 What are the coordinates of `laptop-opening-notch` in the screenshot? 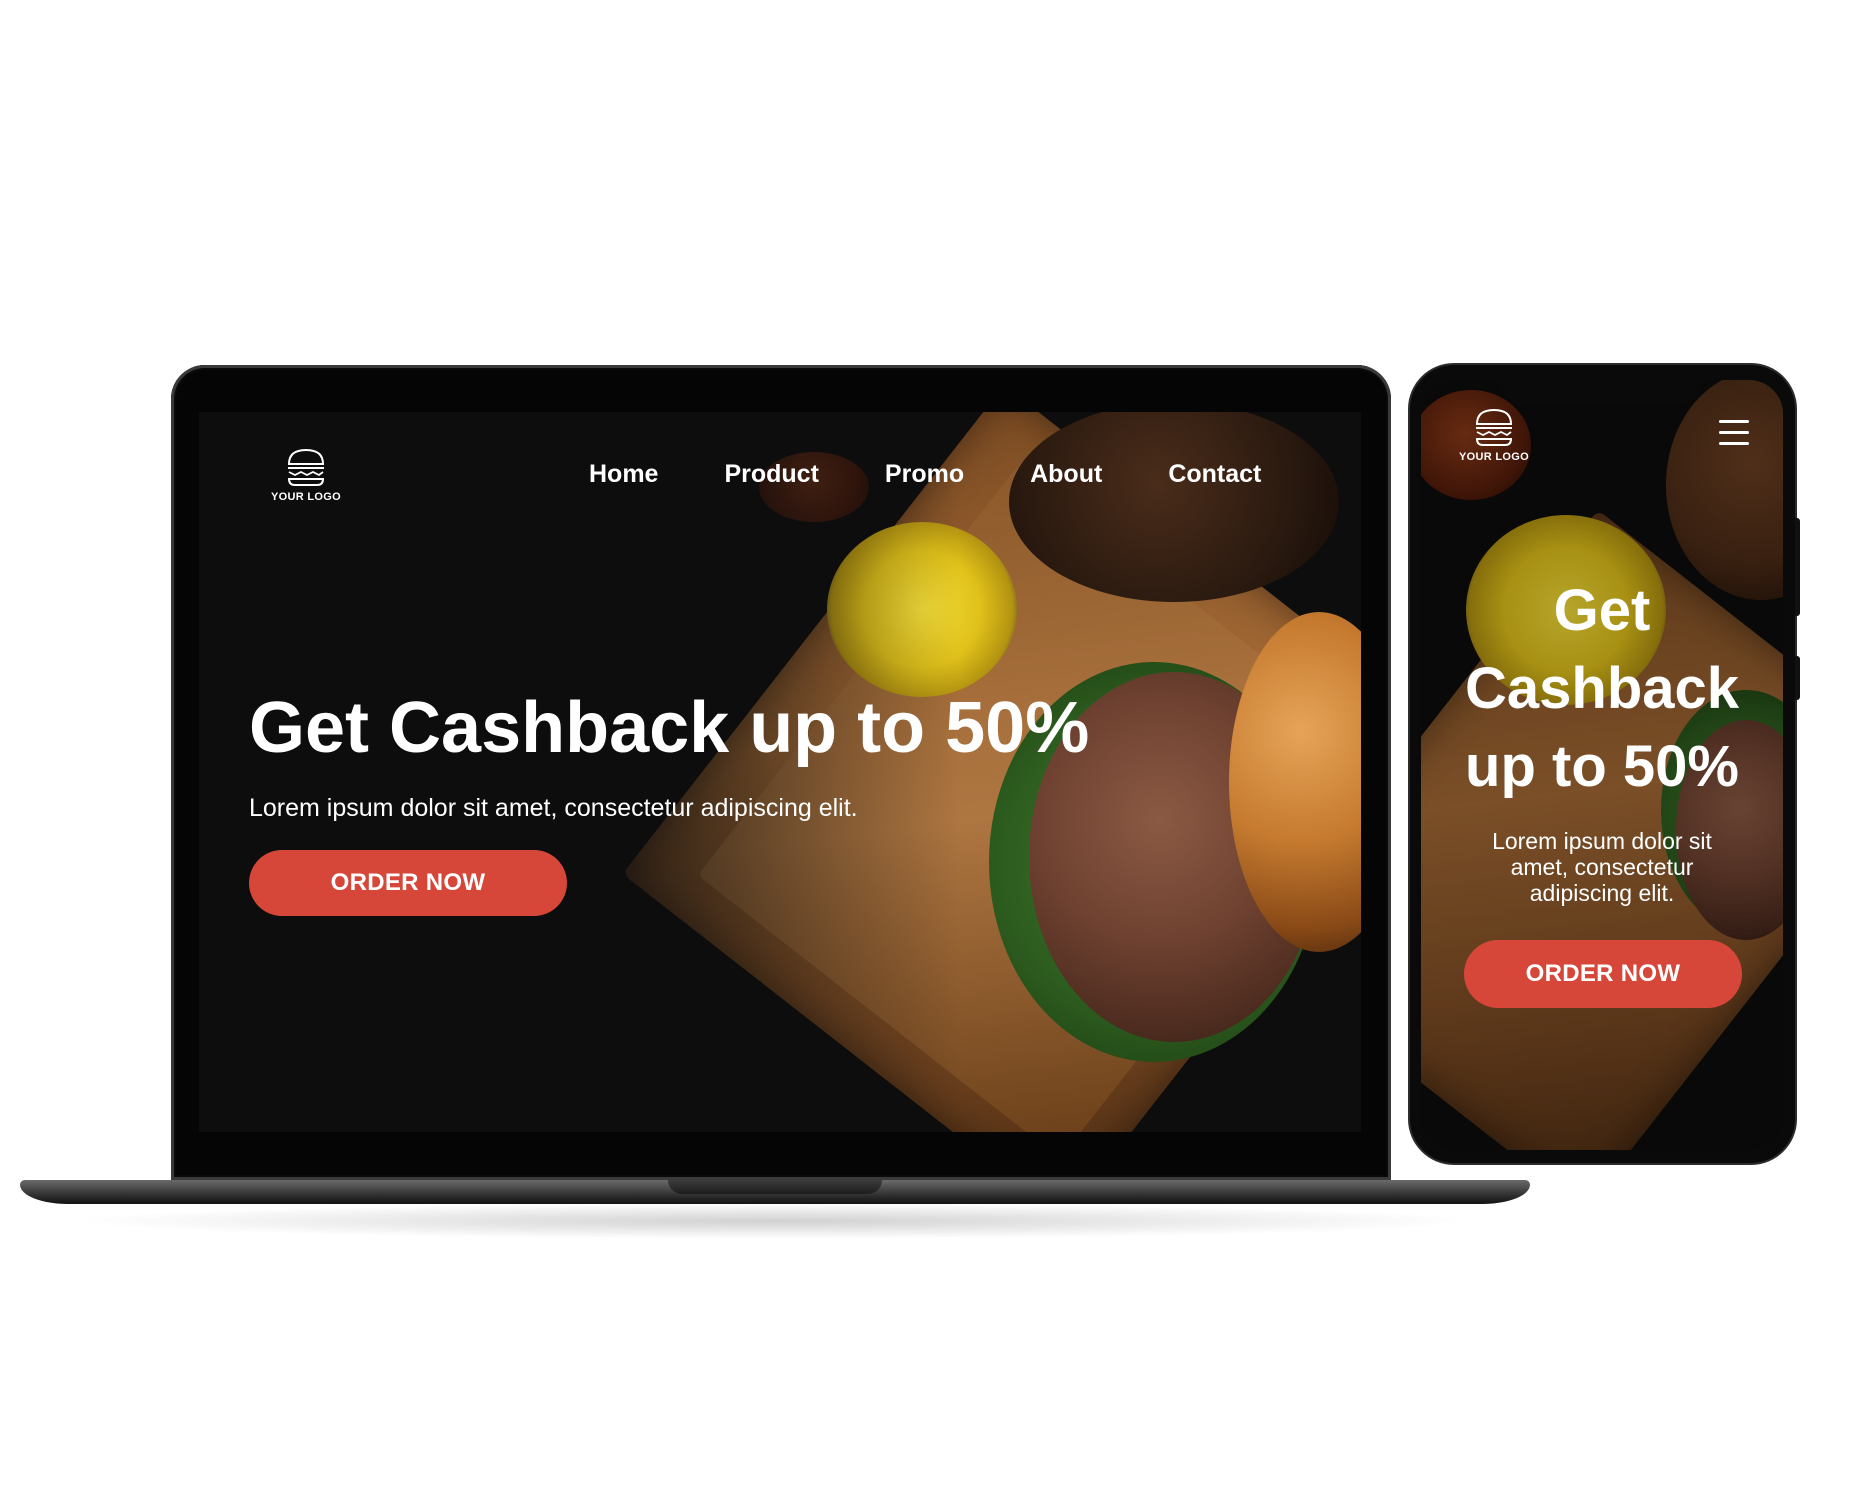 It's located at (775, 1187).